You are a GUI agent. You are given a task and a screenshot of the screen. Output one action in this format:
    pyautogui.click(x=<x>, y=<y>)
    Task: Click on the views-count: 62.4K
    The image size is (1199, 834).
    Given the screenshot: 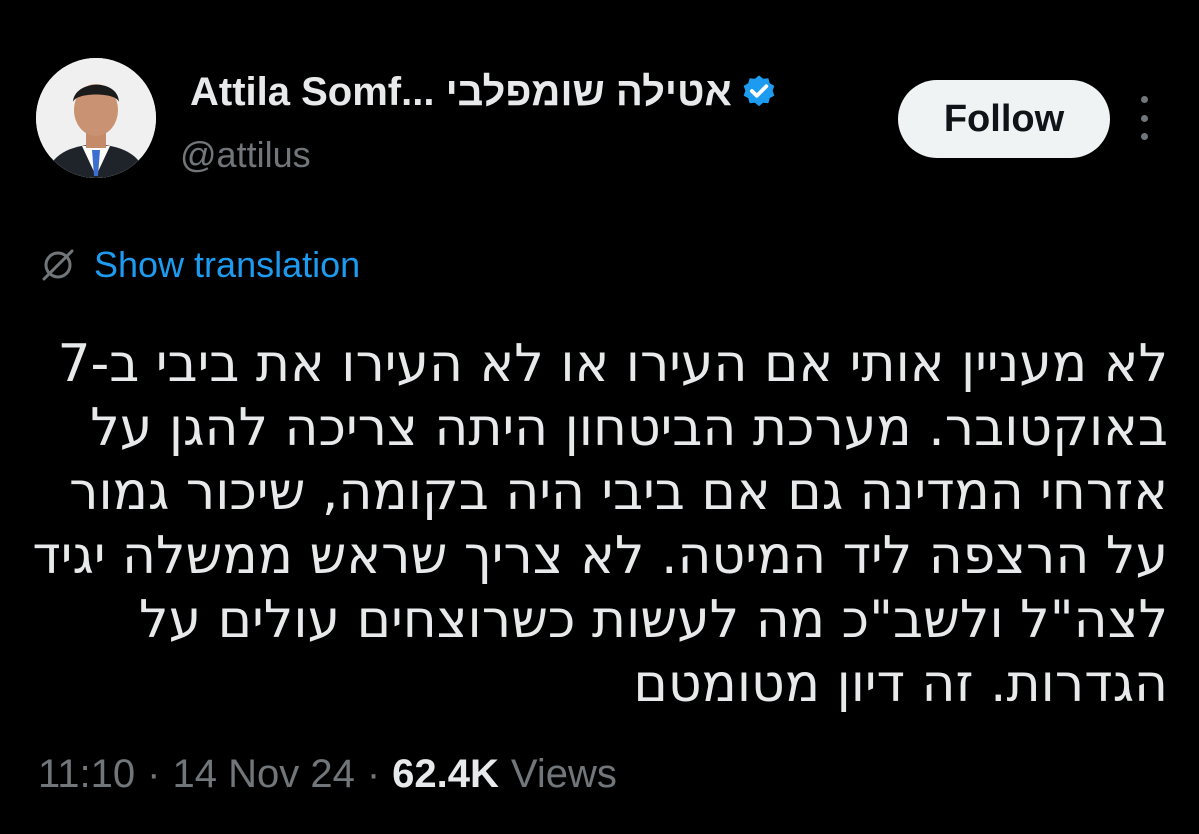 What is the action you would take?
    pyautogui.click(x=445, y=774)
    